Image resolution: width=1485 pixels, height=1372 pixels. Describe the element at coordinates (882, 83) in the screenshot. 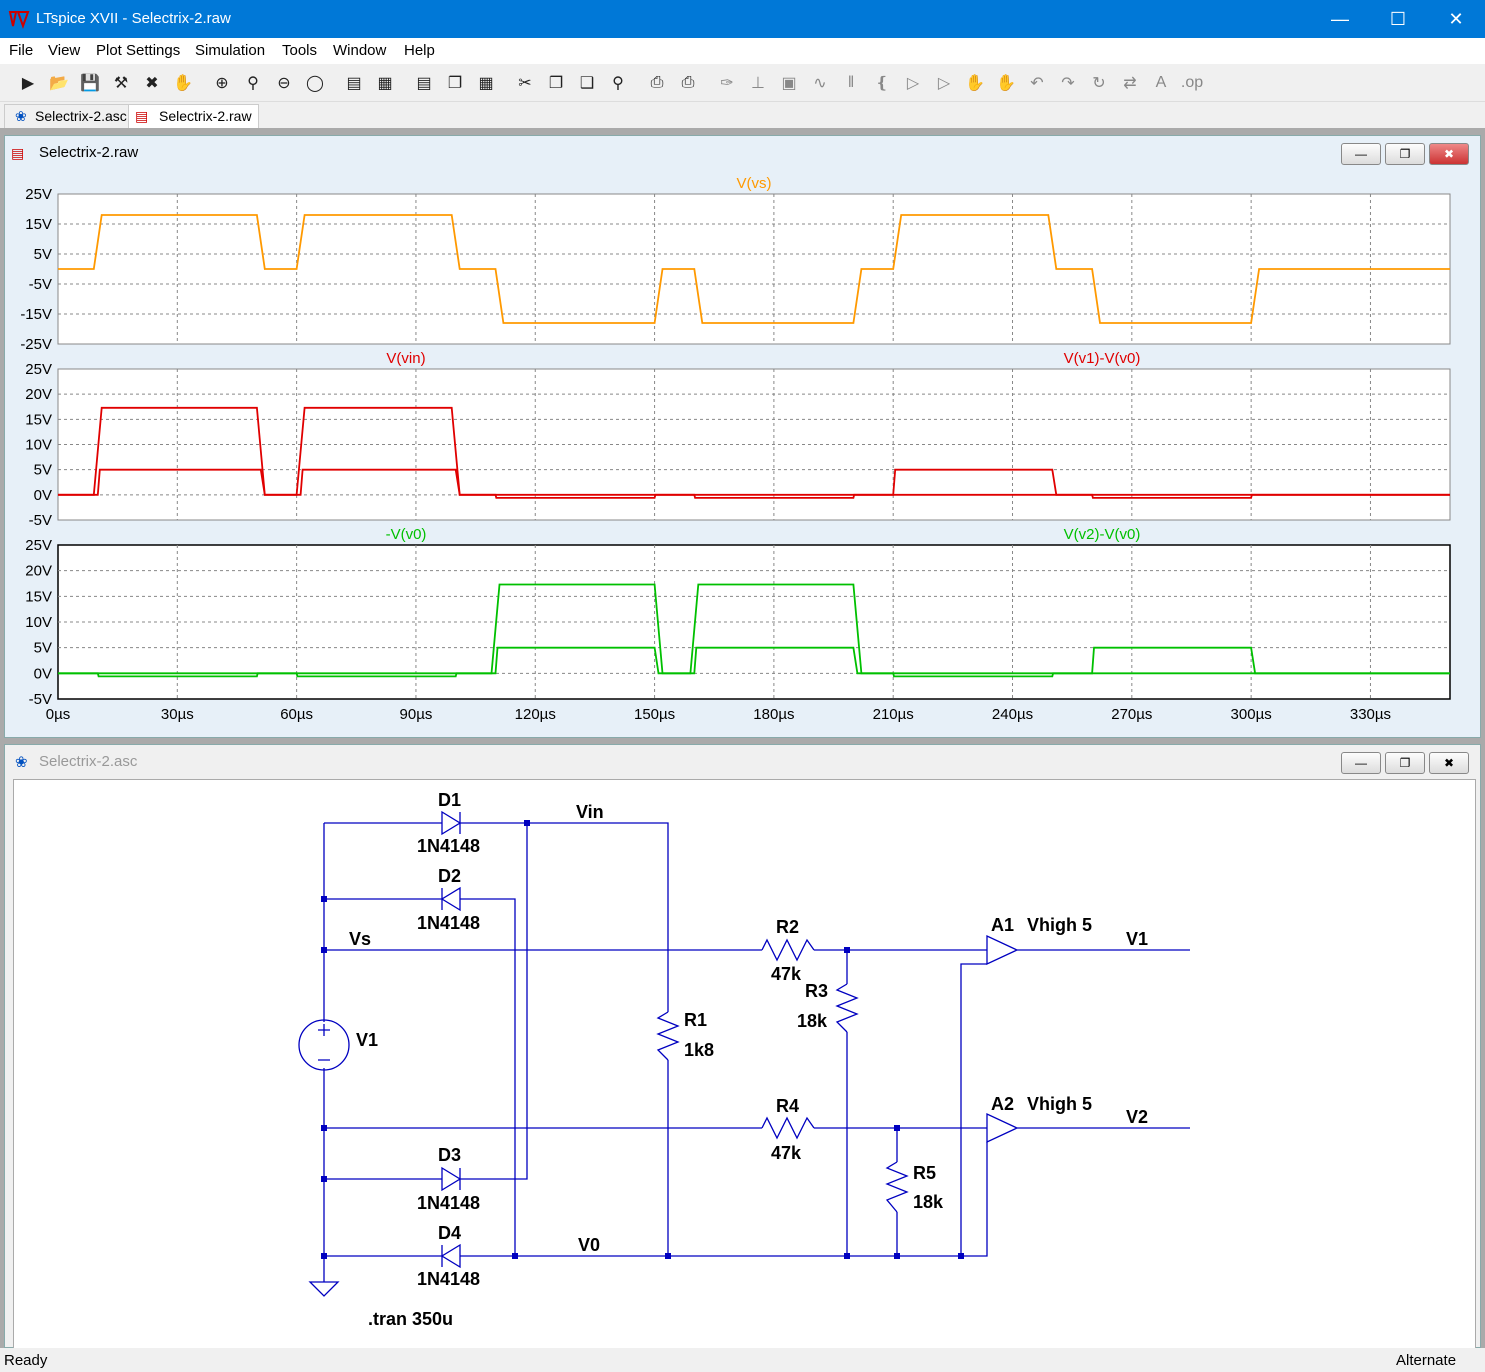

I see `inductor-icon: ❴` at that location.